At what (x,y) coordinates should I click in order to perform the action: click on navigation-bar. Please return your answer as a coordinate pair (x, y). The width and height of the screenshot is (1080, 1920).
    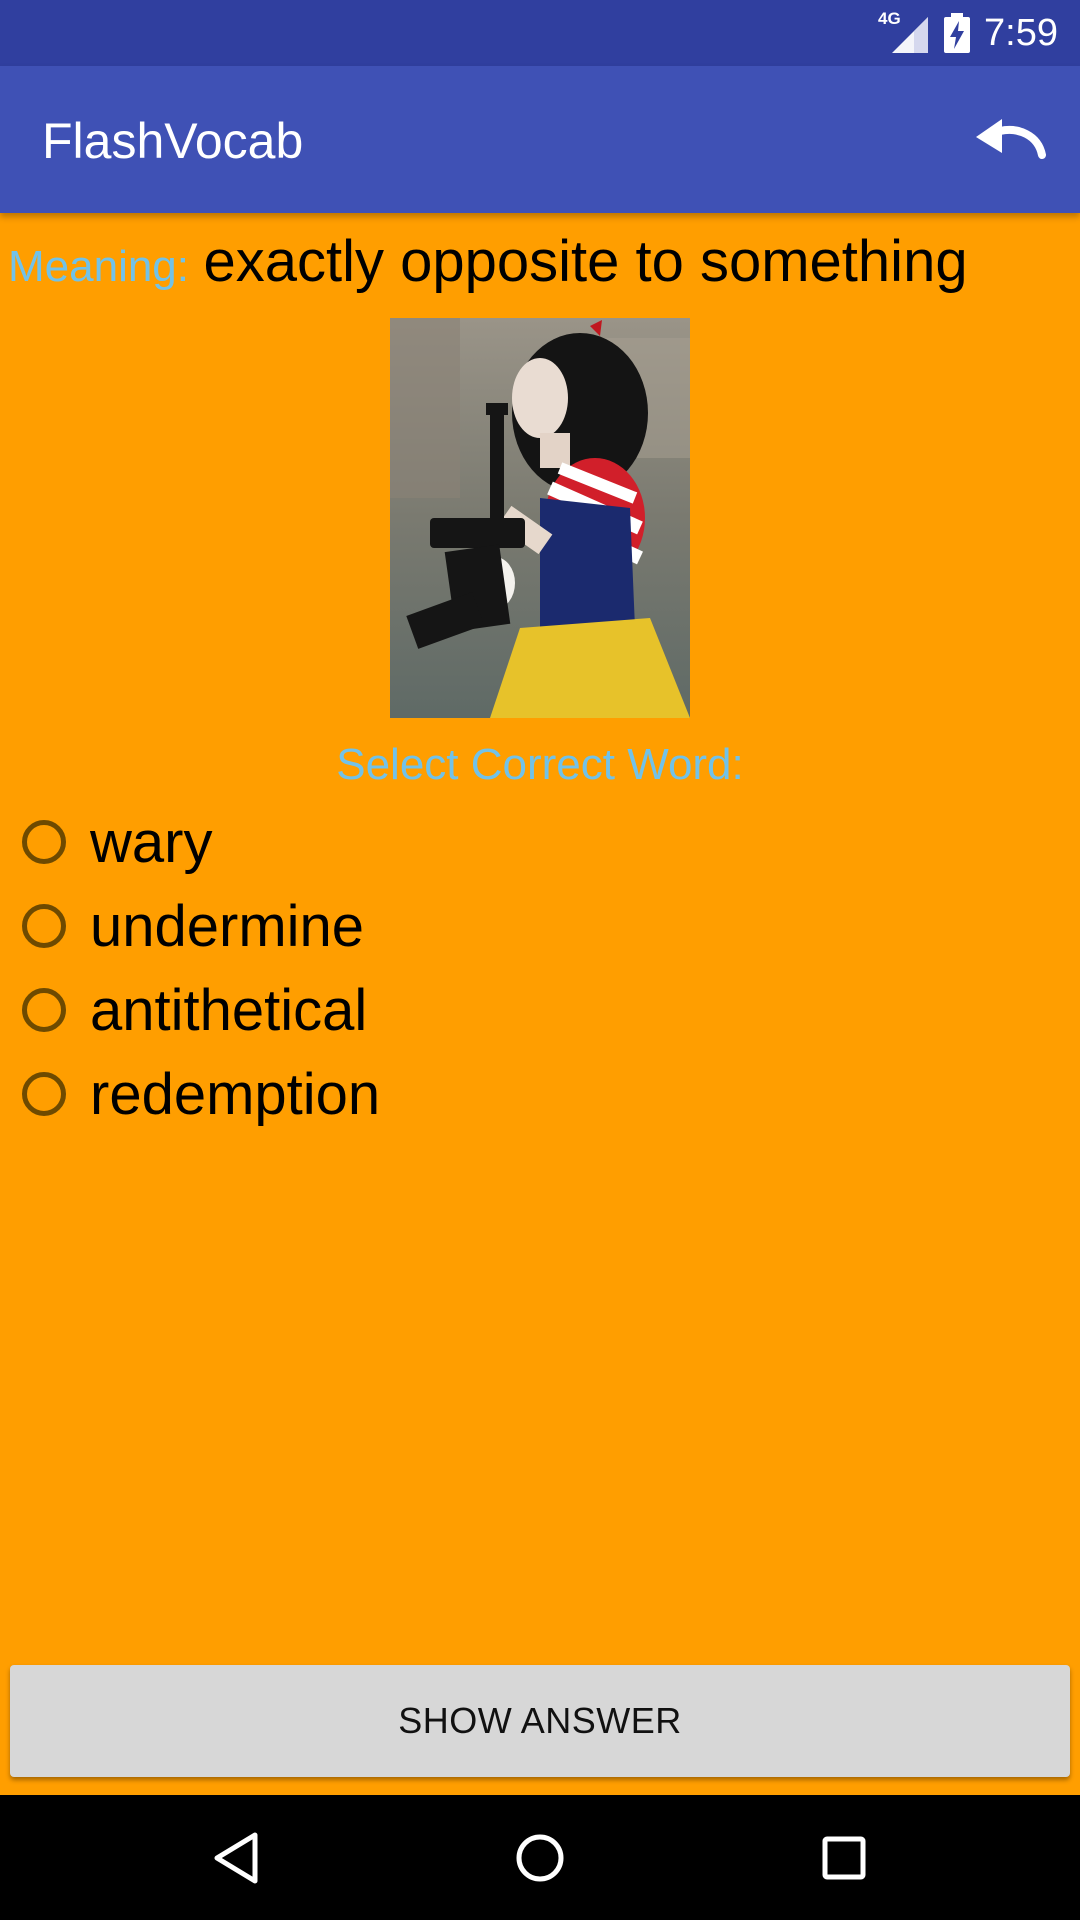
    Looking at the image, I should click on (540, 1857).